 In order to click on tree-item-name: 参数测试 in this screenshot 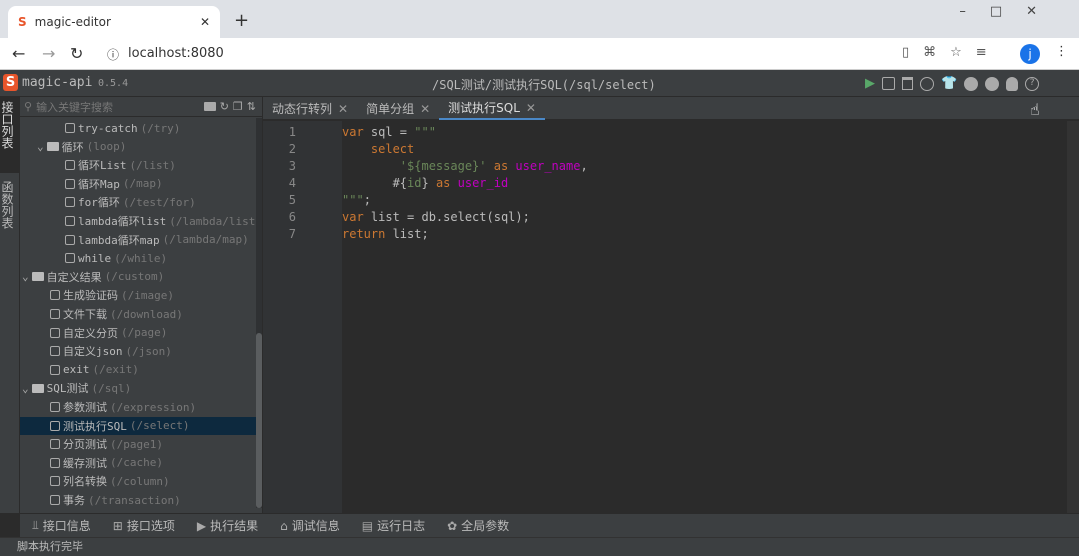, I will do `click(85, 407)`.